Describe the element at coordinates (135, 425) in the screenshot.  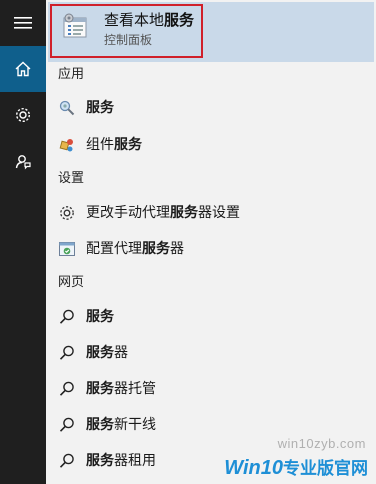
I see `label-suffix: 新干线` at that location.